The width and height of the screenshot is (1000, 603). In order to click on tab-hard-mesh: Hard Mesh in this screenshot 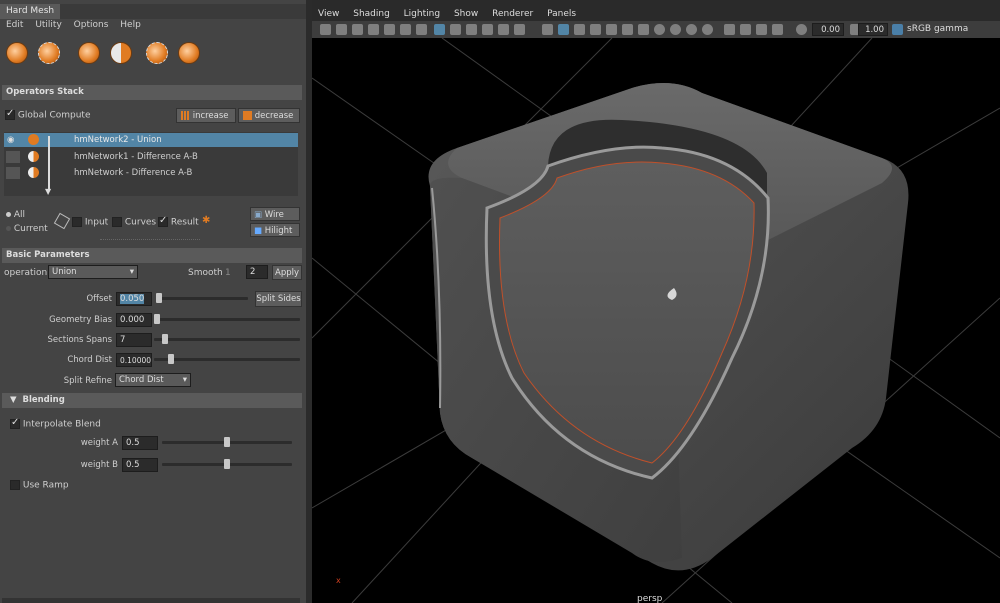, I will do `click(30, 11)`.